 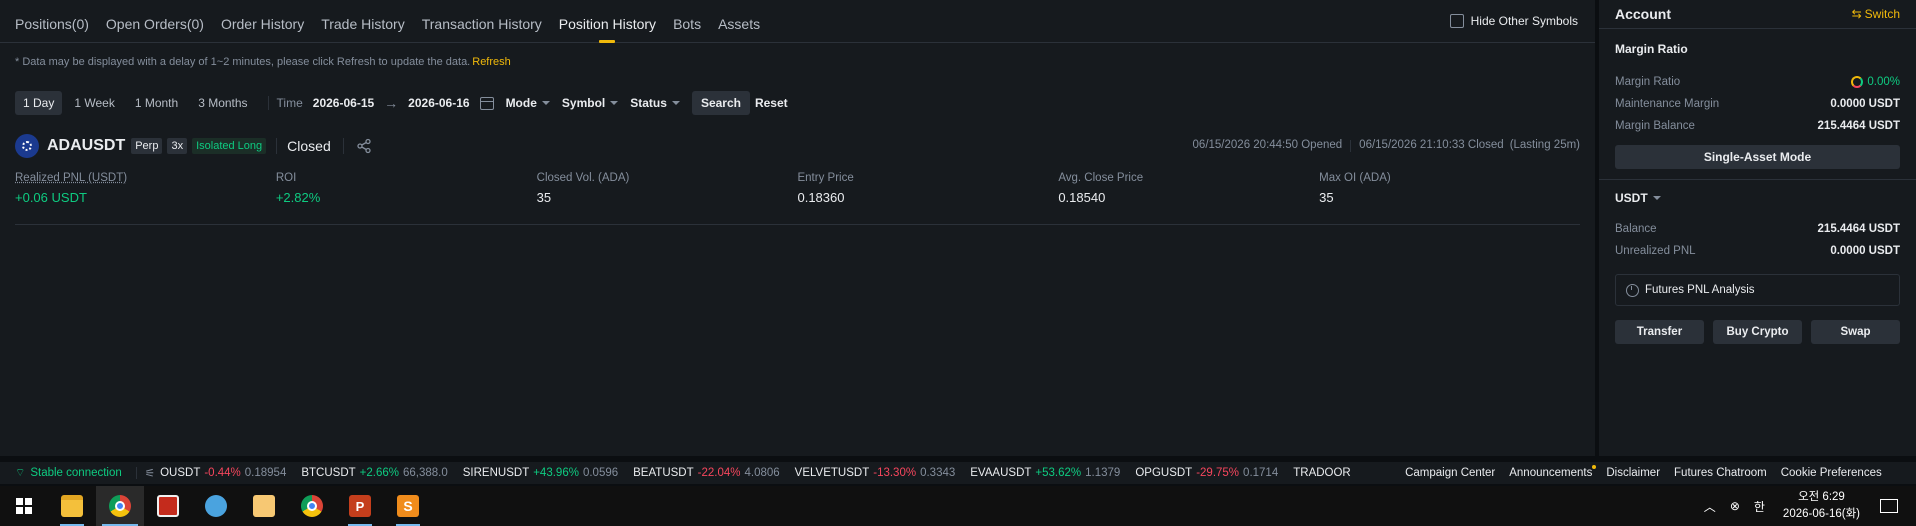 What do you see at coordinates (150, 473) in the screenshot?
I see `ticker-settings-icon: ⚟` at bounding box center [150, 473].